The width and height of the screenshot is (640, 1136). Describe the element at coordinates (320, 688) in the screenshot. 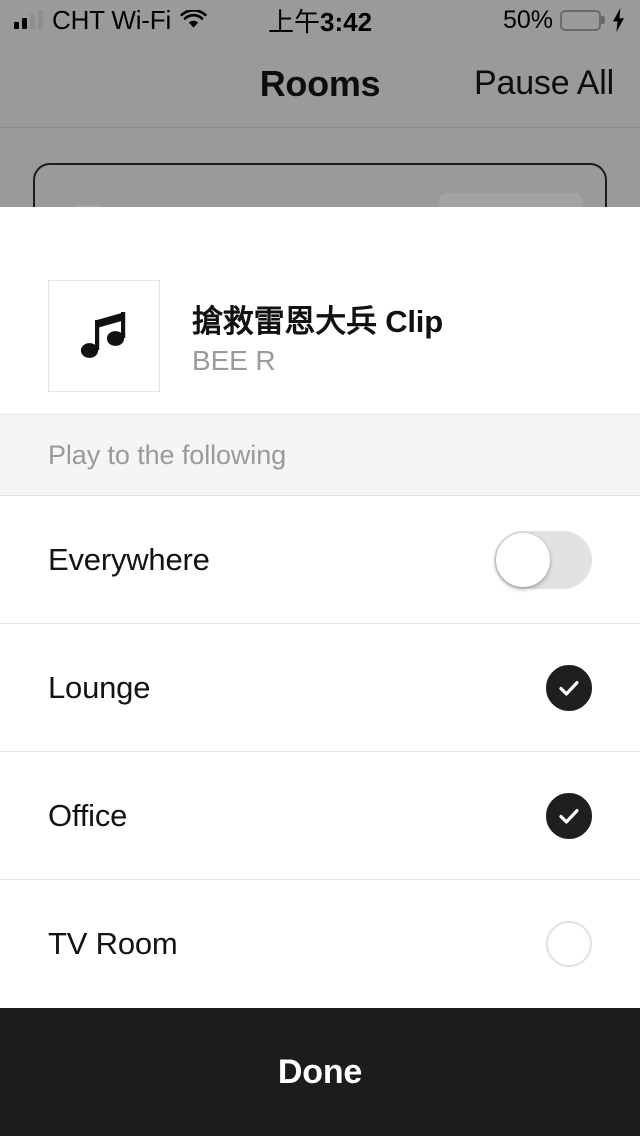

I see `room-row-lounge: Lounge` at that location.